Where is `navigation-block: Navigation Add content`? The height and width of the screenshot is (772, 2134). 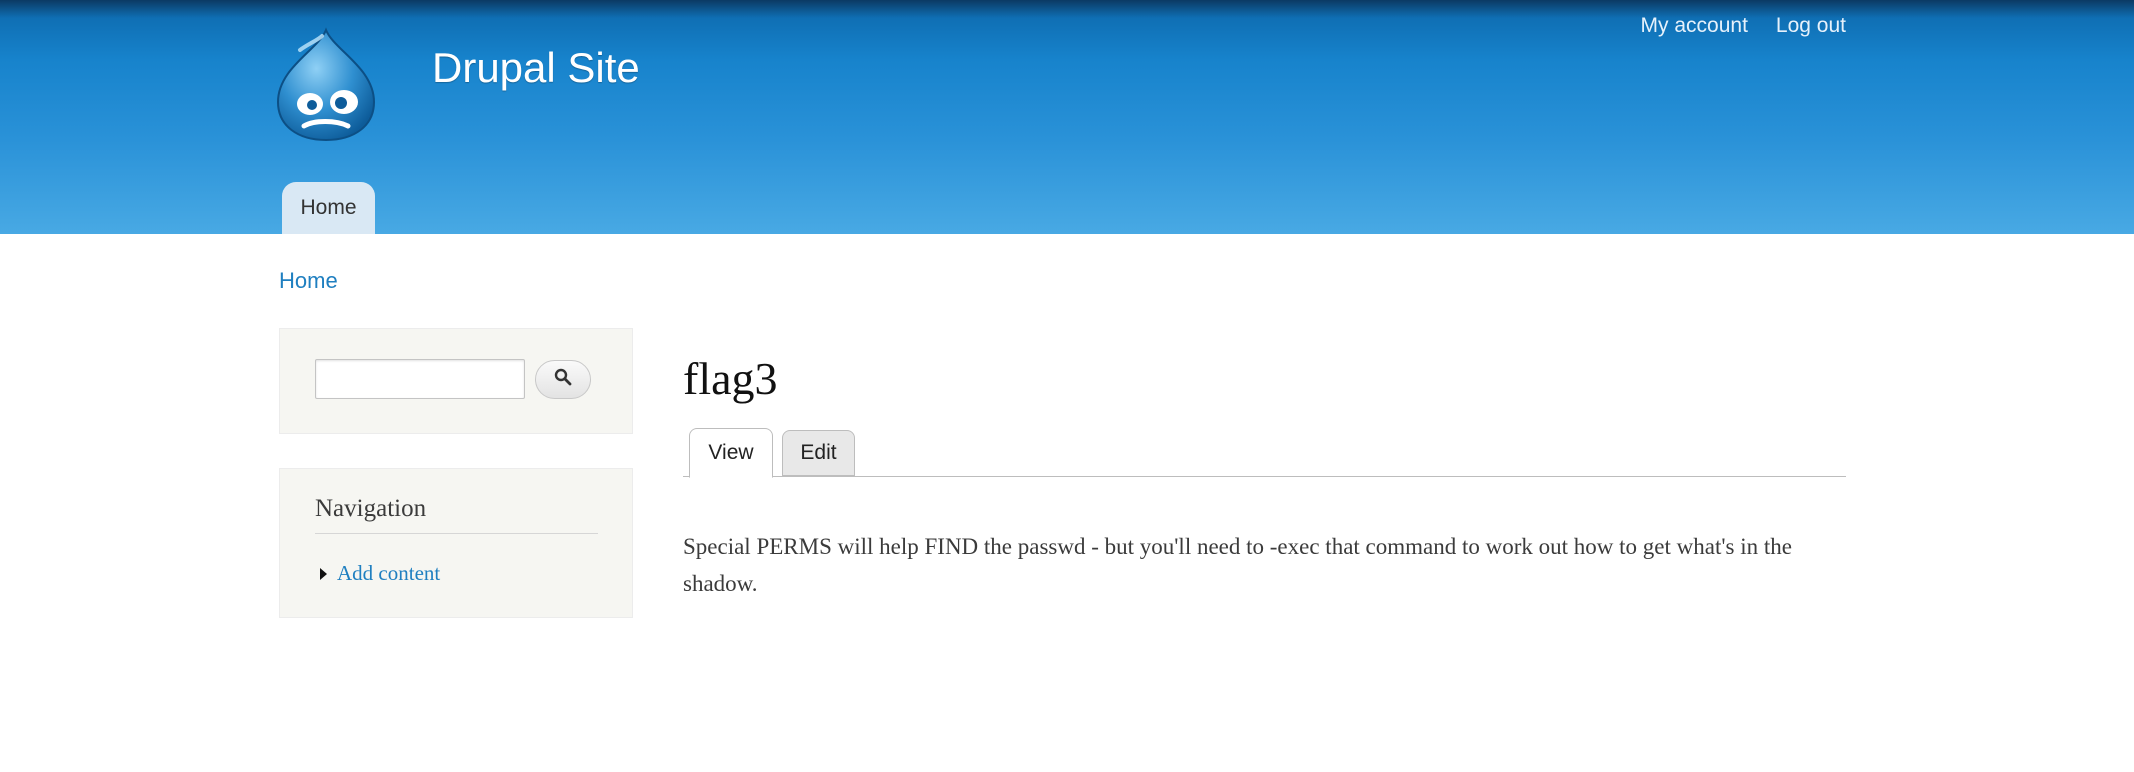
navigation-block: Navigation Add content is located at coordinates (456, 543).